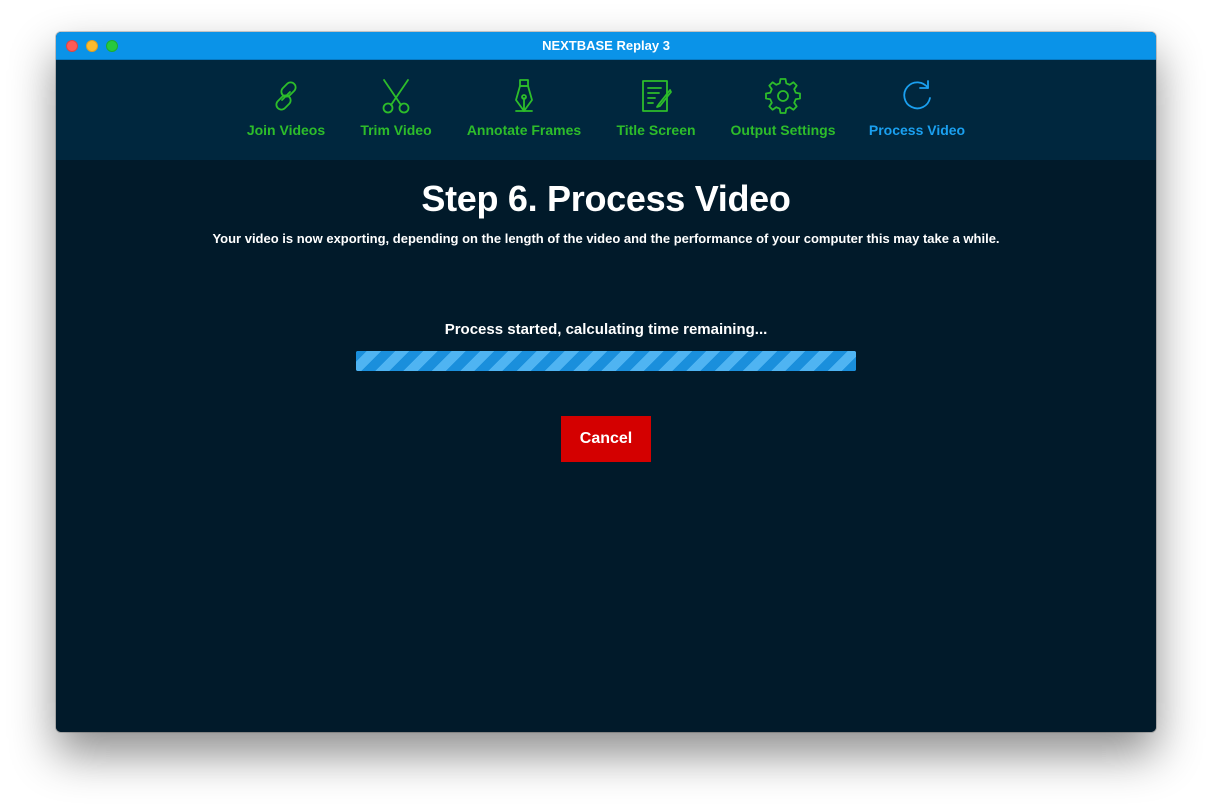 The height and width of the screenshot is (812, 1212). What do you see at coordinates (286, 96) in the screenshot?
I see `link-icon` at bounding box center [286, 96].